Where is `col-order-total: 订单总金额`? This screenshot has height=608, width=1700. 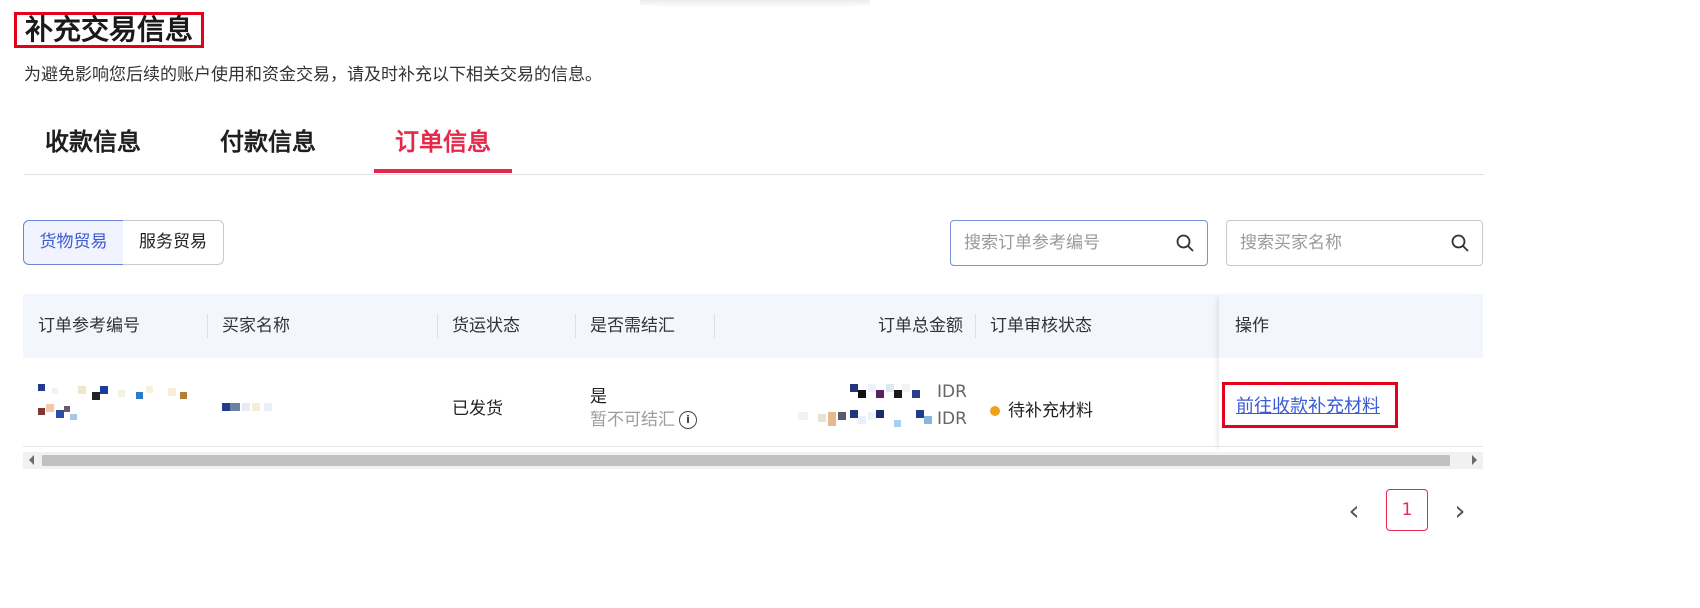
col-order-total: 订单总金额 is located at coordinates (920, 326).